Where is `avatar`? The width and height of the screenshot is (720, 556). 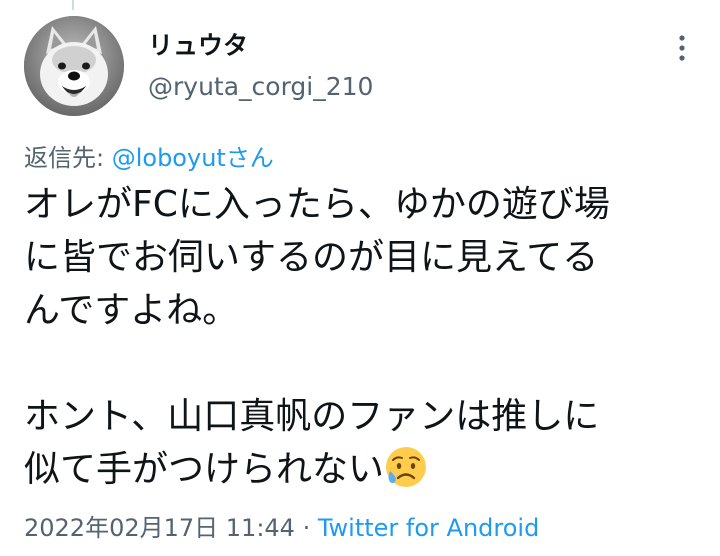 avatar is located at coordinates (74, 66).